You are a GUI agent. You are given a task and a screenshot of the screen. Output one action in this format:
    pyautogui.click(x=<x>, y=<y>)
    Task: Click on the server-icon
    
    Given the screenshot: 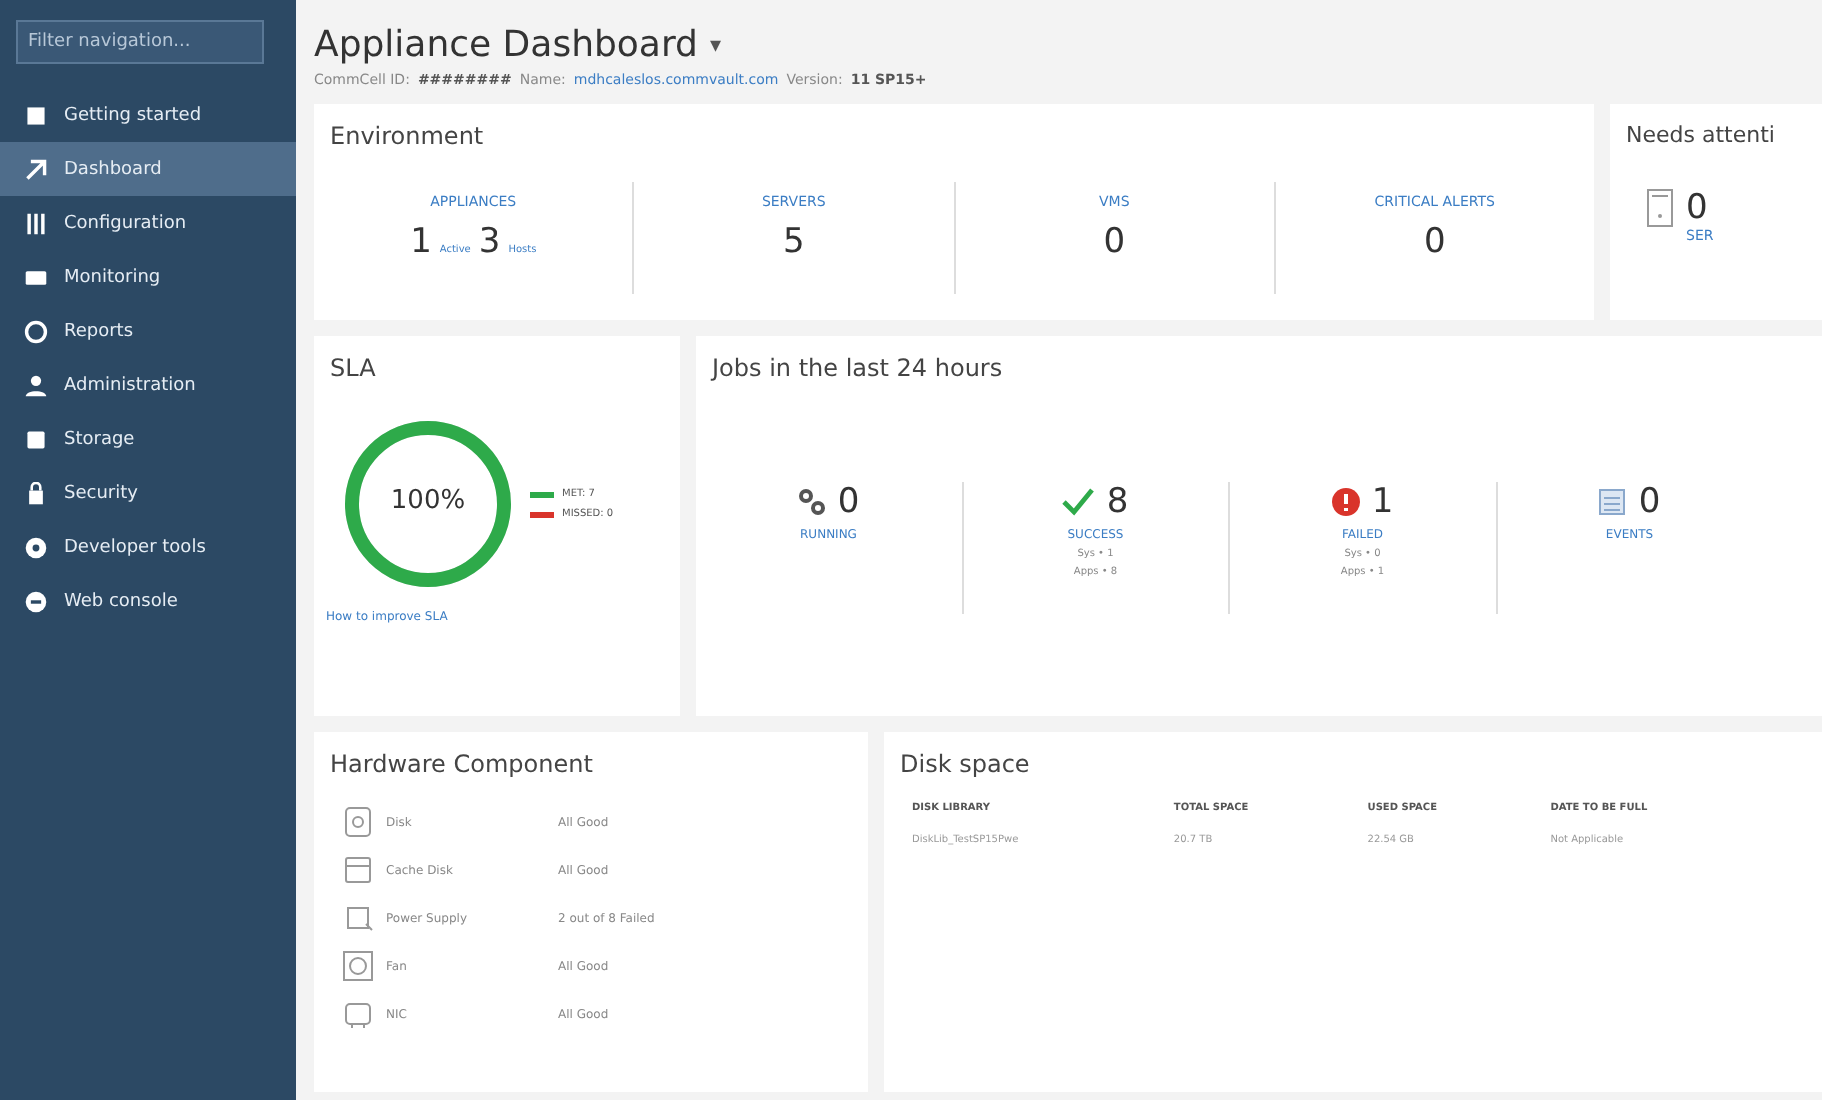 What is the action you would take?
    pyautogui.click(x=1660, y=208)
    